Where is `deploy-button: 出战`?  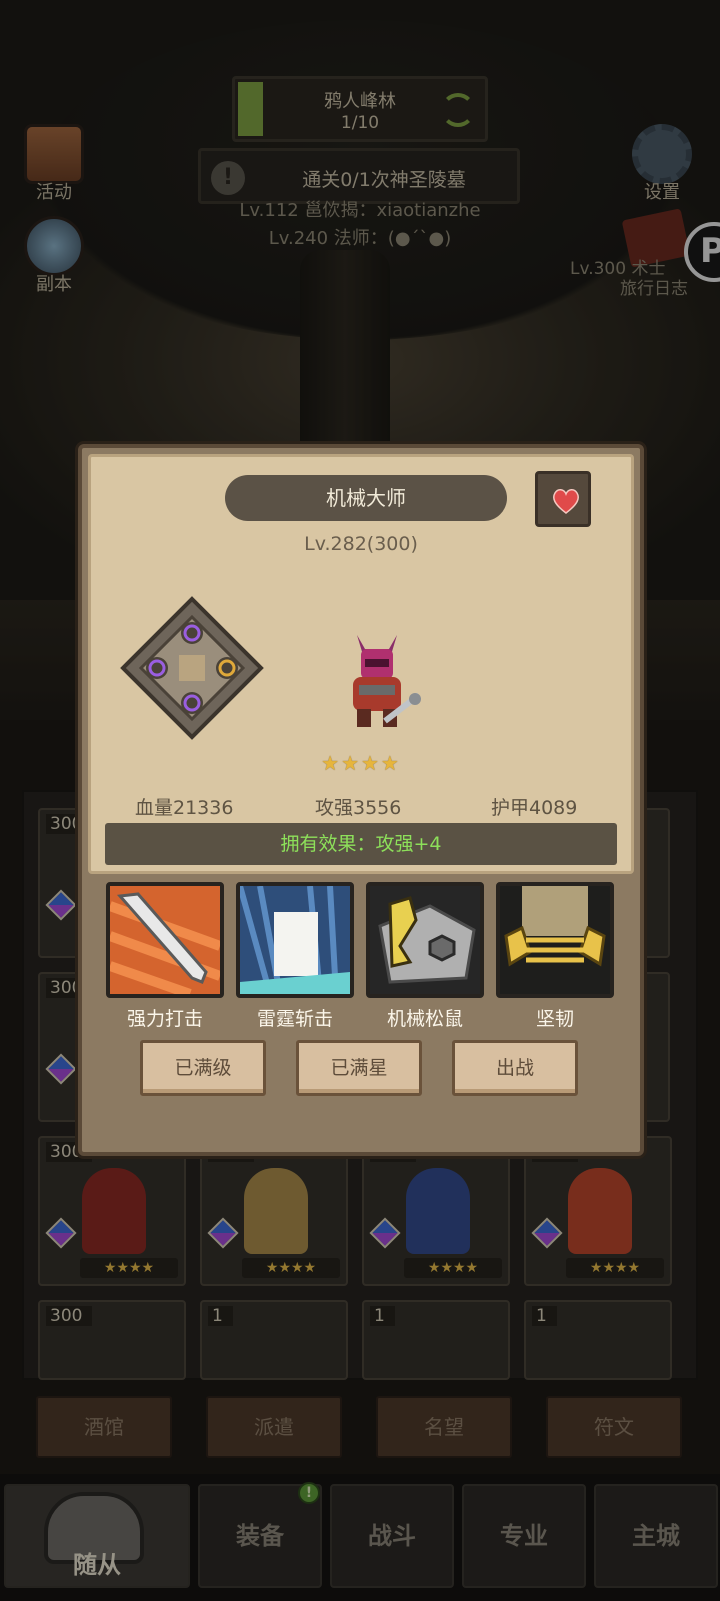 deploy-button: 出战 is located at coordinates (515, 1068).